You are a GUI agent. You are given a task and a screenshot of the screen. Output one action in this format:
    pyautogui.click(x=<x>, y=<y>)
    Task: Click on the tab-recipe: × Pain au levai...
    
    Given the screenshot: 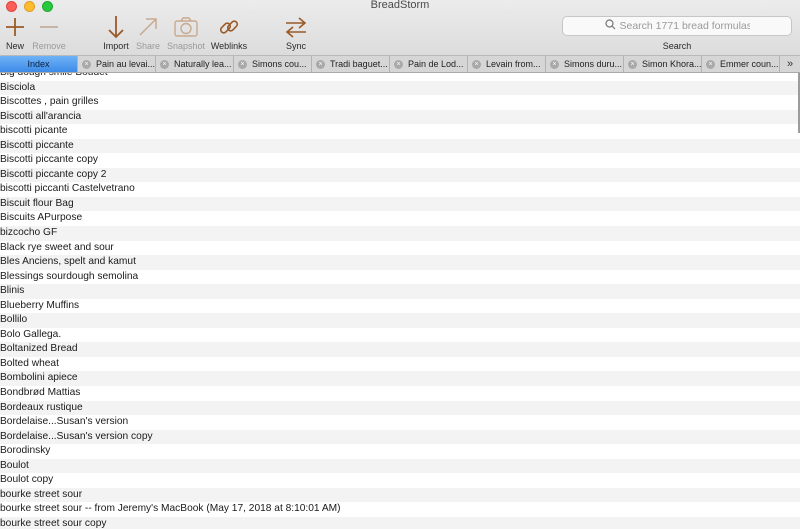 What is the action you would take?
    pyautogui.click(x=117, y=64)
    